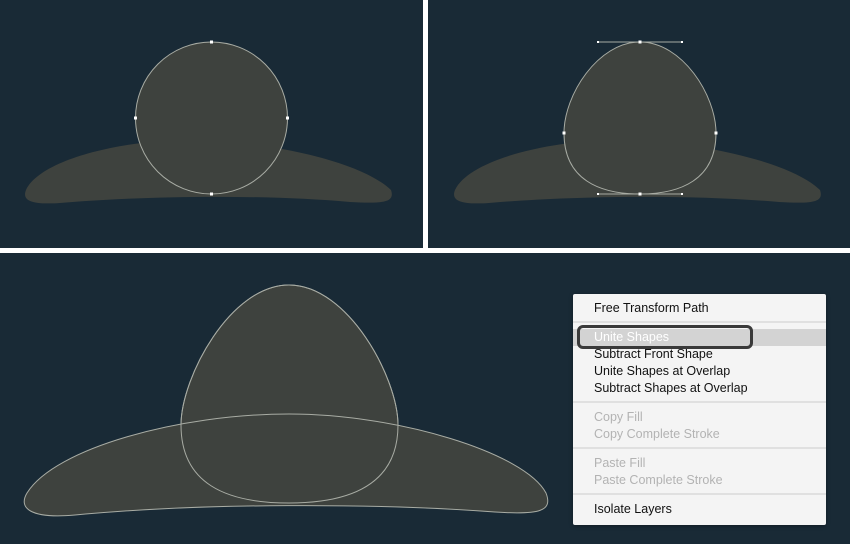 The height and width of the screenshot is (544, 850). Describe the element at coordinates (640, 118) in the screenshot. I see `egg-shape` at that location.